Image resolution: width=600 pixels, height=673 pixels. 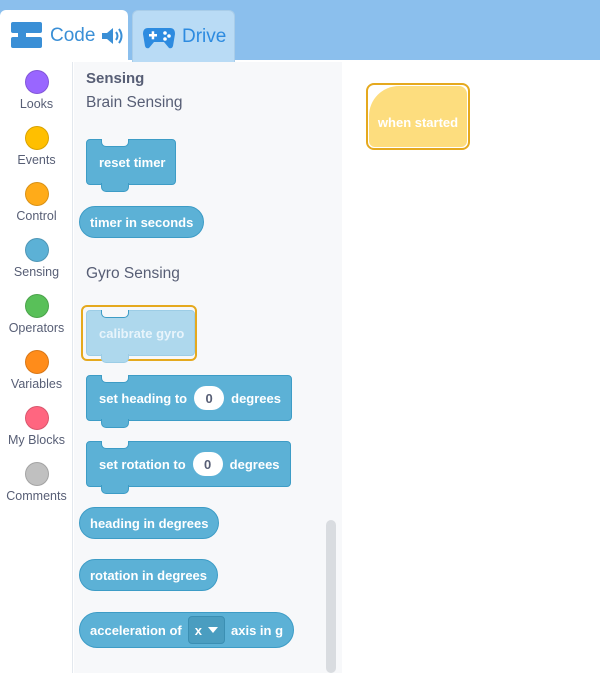 I want to click on brain-sensing-heading: Brain Sensing, so click(x=134, y=102).